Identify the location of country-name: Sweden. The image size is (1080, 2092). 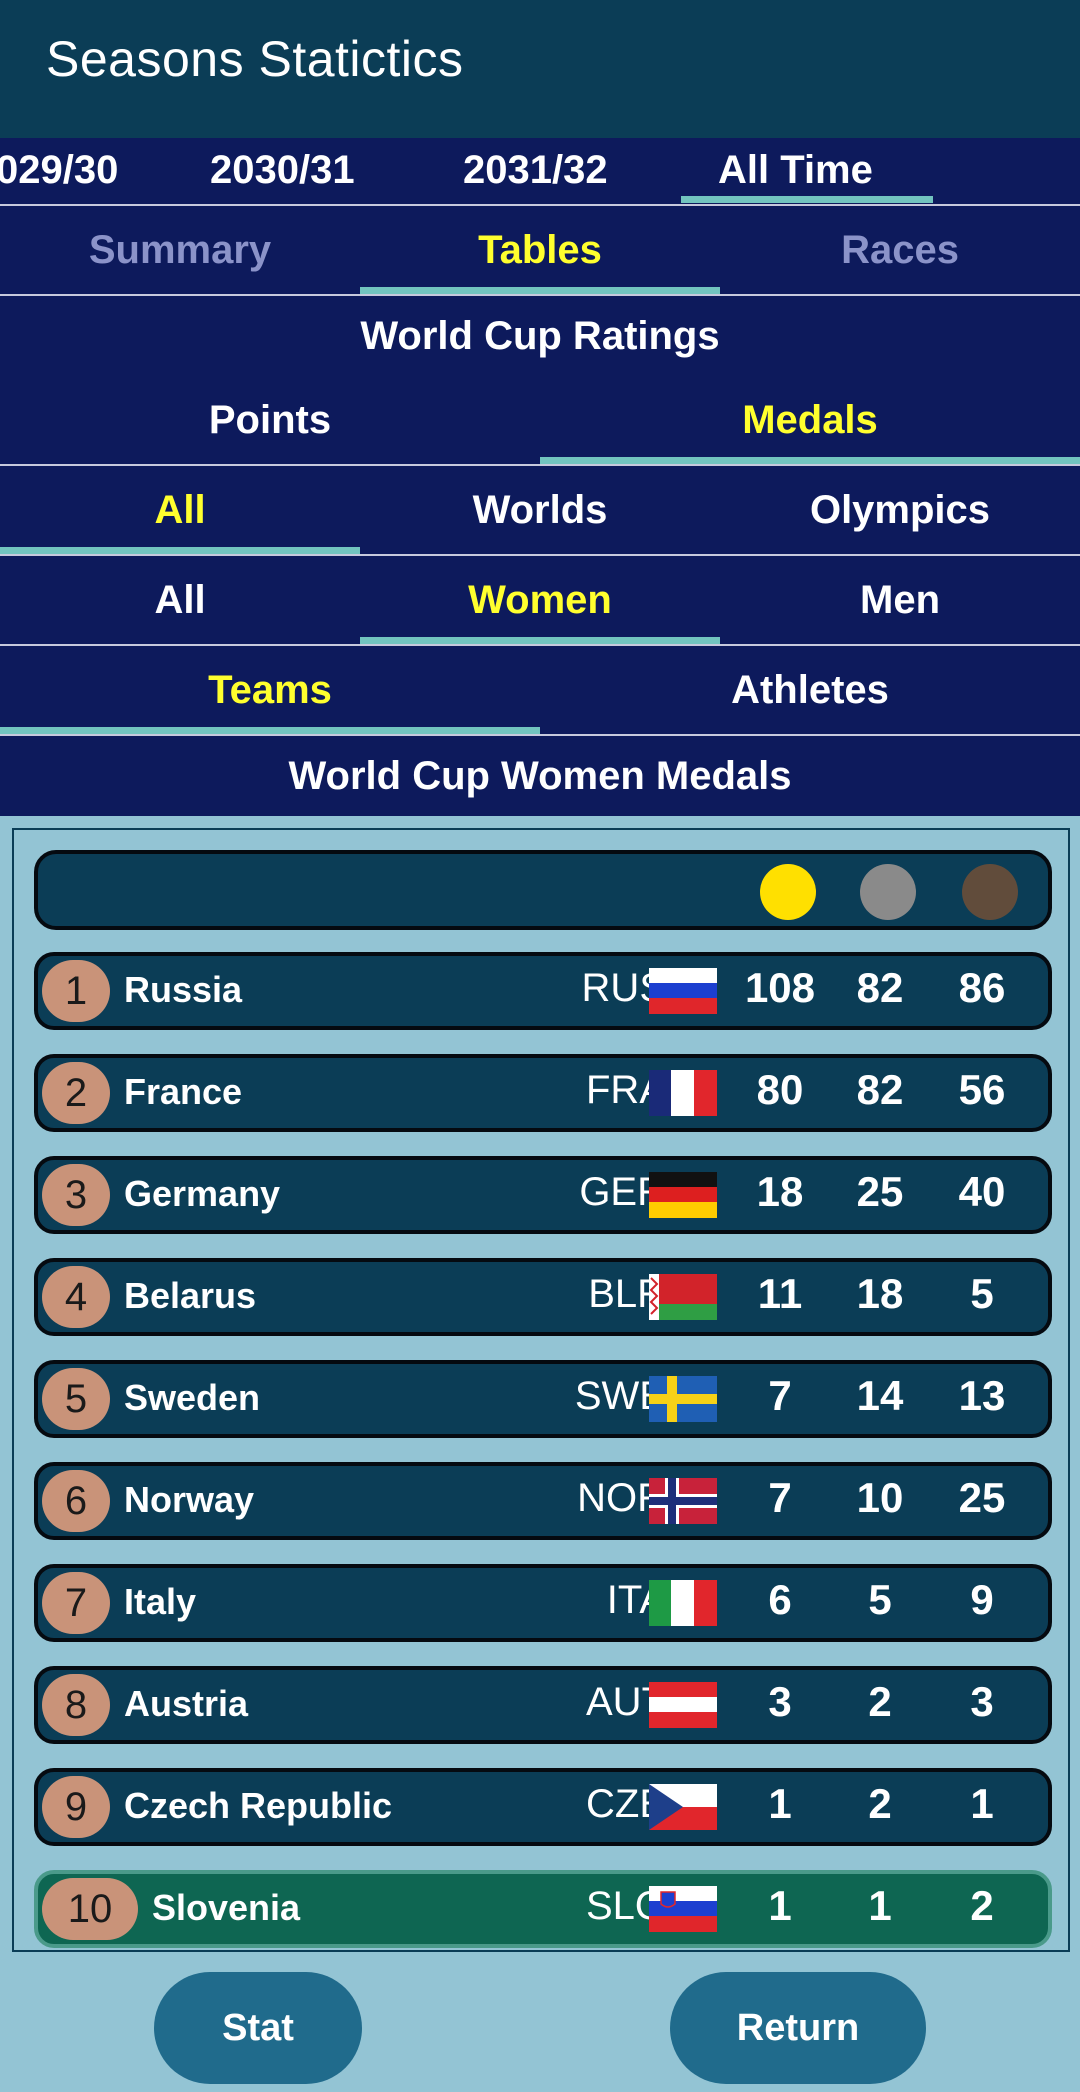
(192, 1397).